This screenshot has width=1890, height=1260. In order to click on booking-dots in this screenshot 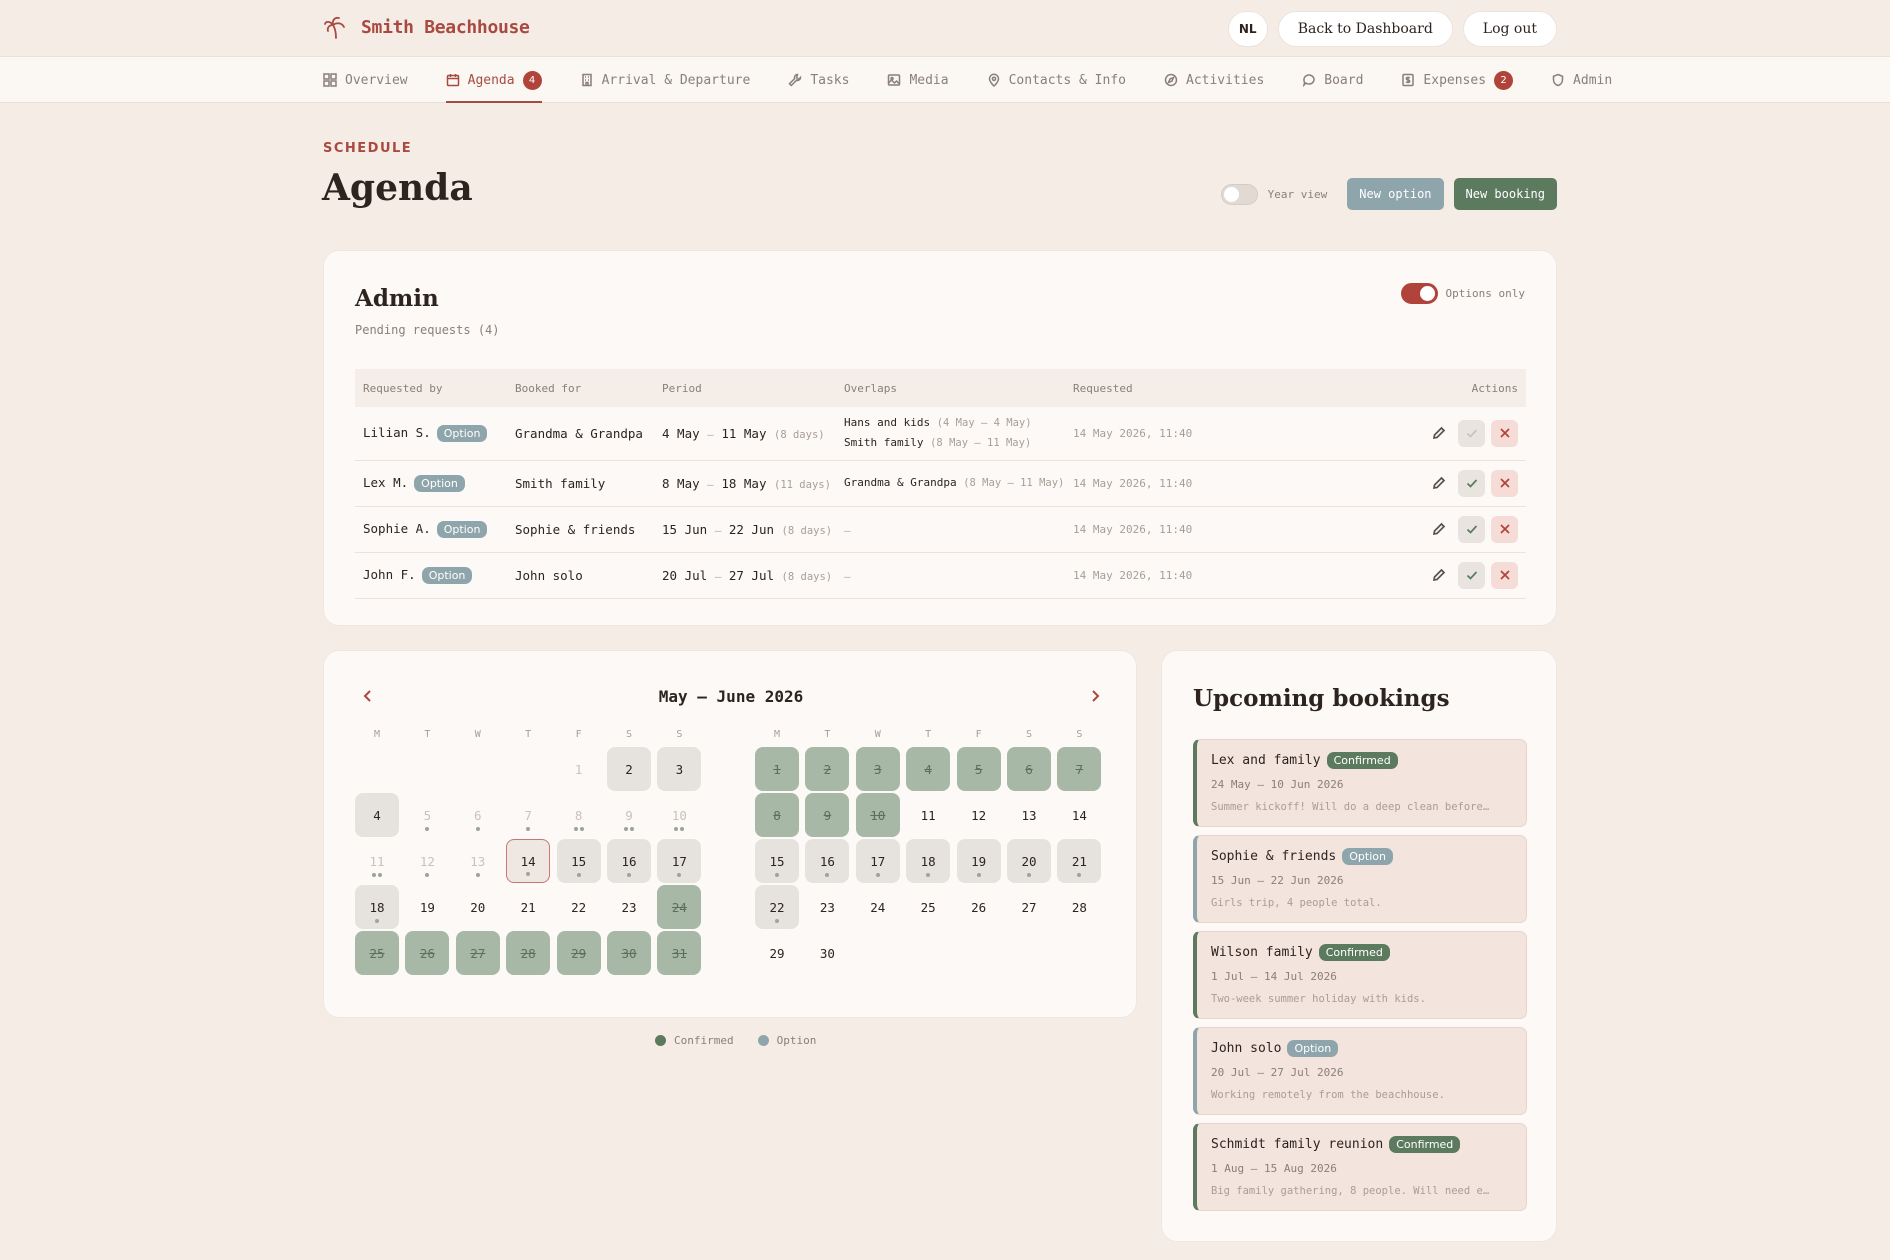, I will do `click(777, 875)`.